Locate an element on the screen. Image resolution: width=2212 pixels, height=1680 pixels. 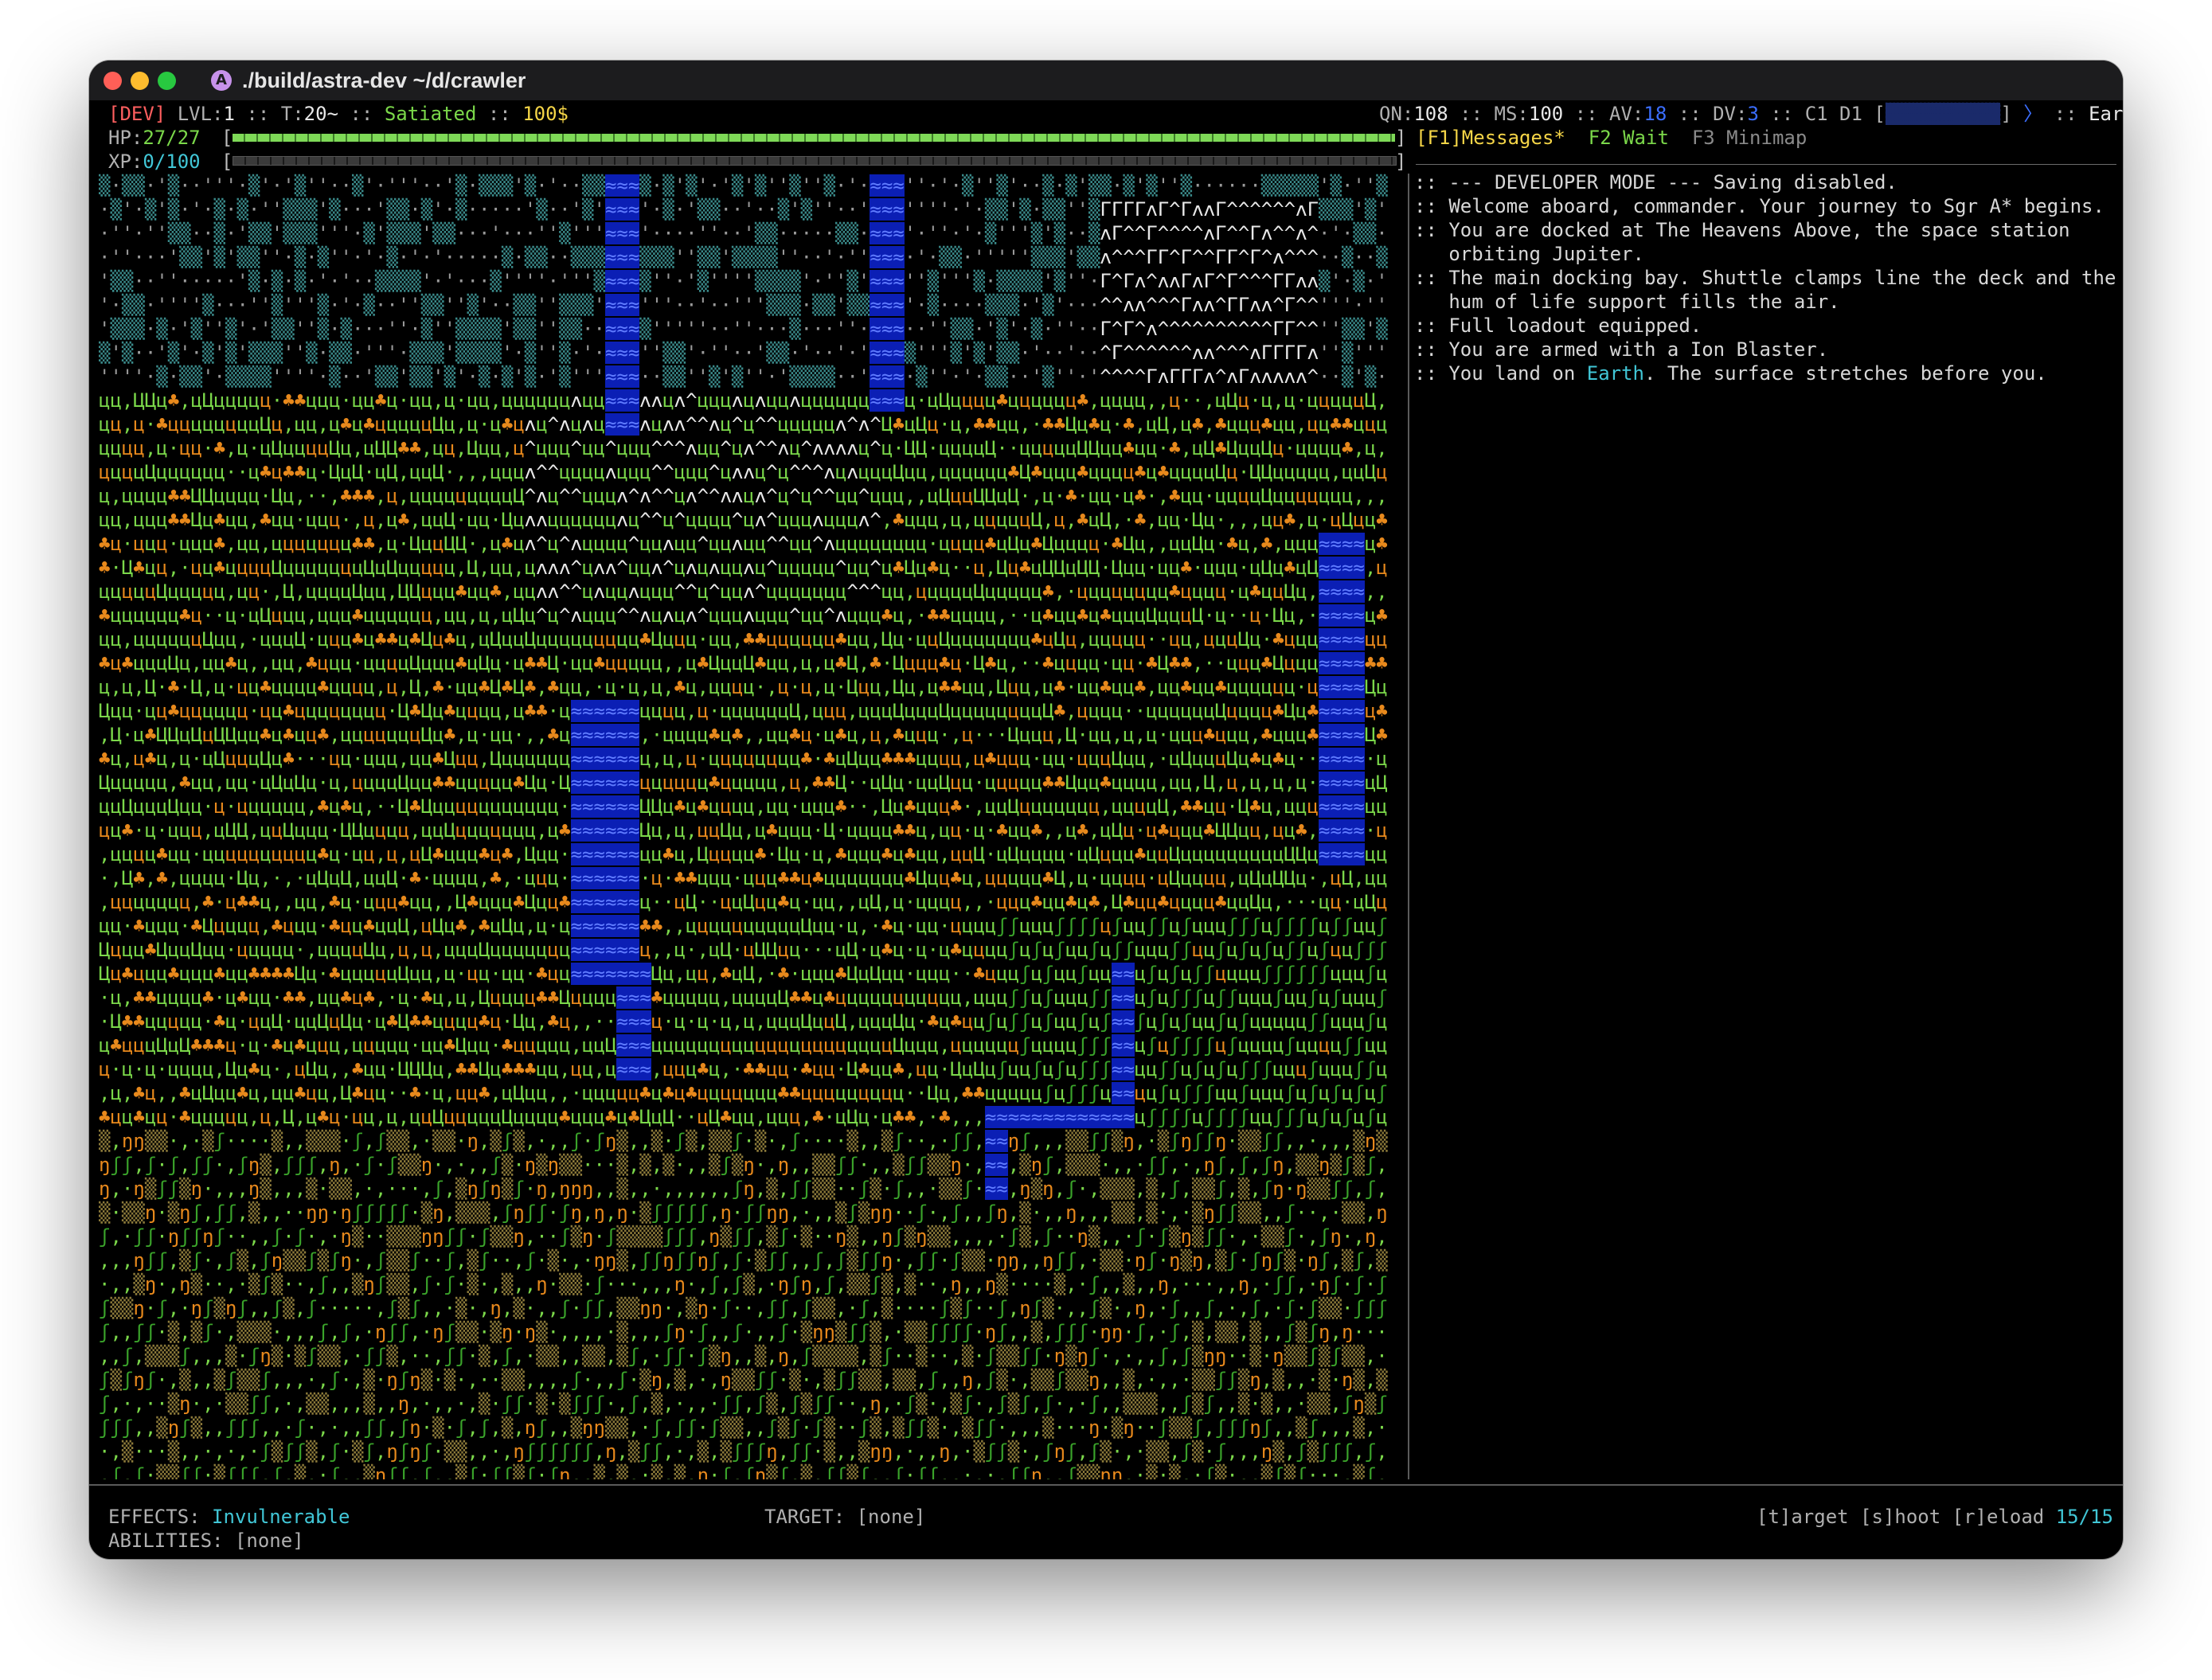
panel-tabs: [F1]Messages* F2 Wait F3 Minimap is located at coordinates (1611, 138).